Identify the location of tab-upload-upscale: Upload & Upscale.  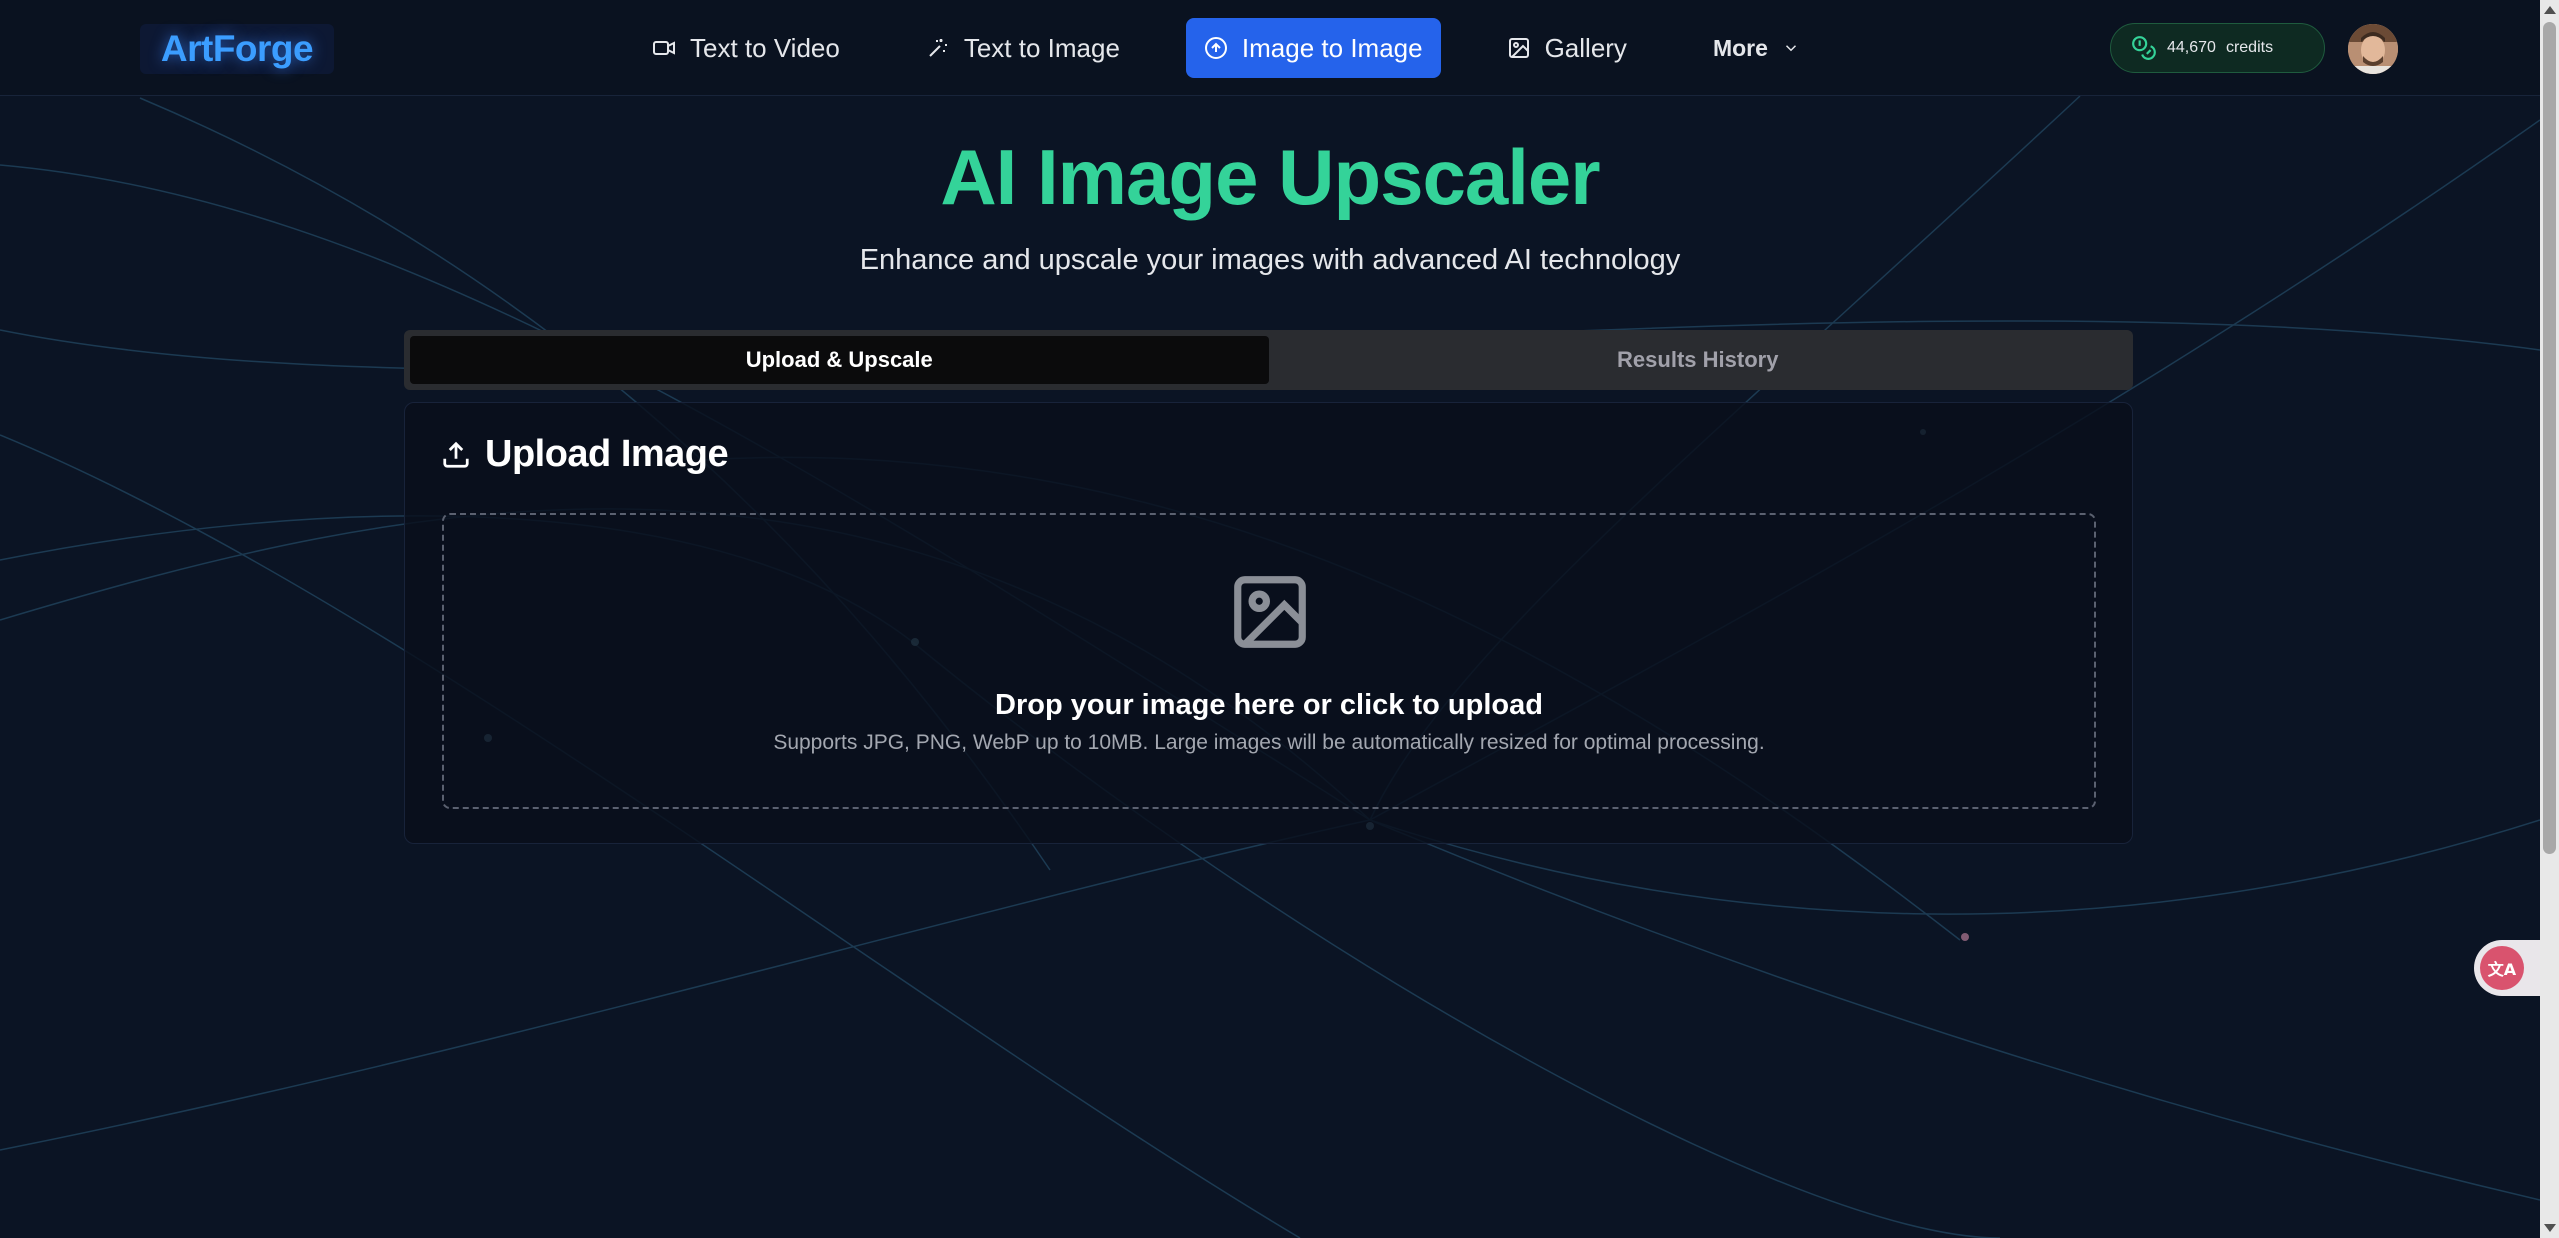
(839, 360).